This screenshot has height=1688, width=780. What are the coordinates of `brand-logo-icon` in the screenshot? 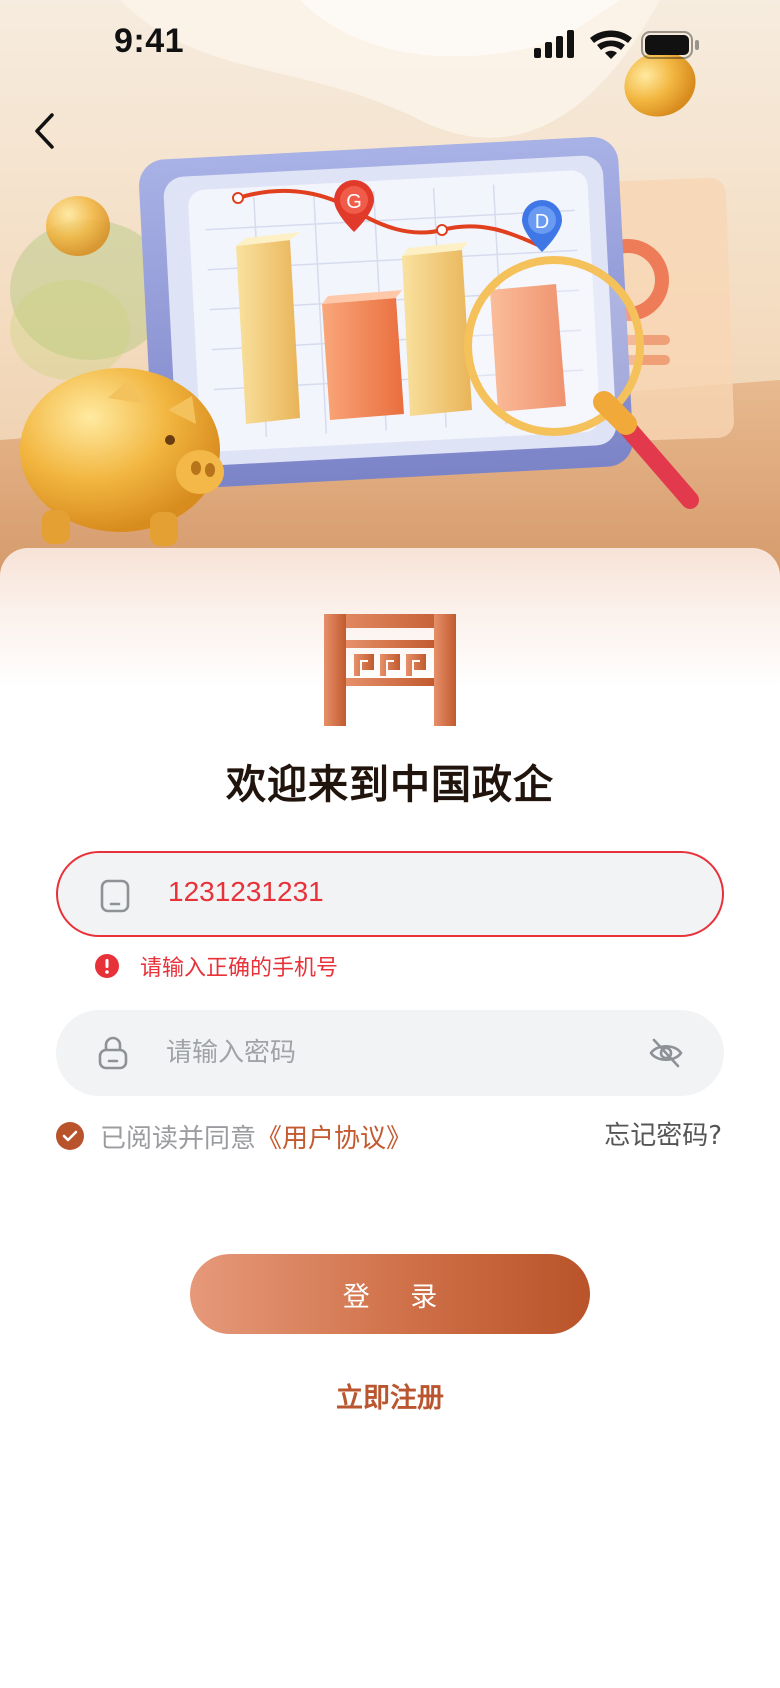 It's located at (390, 670).